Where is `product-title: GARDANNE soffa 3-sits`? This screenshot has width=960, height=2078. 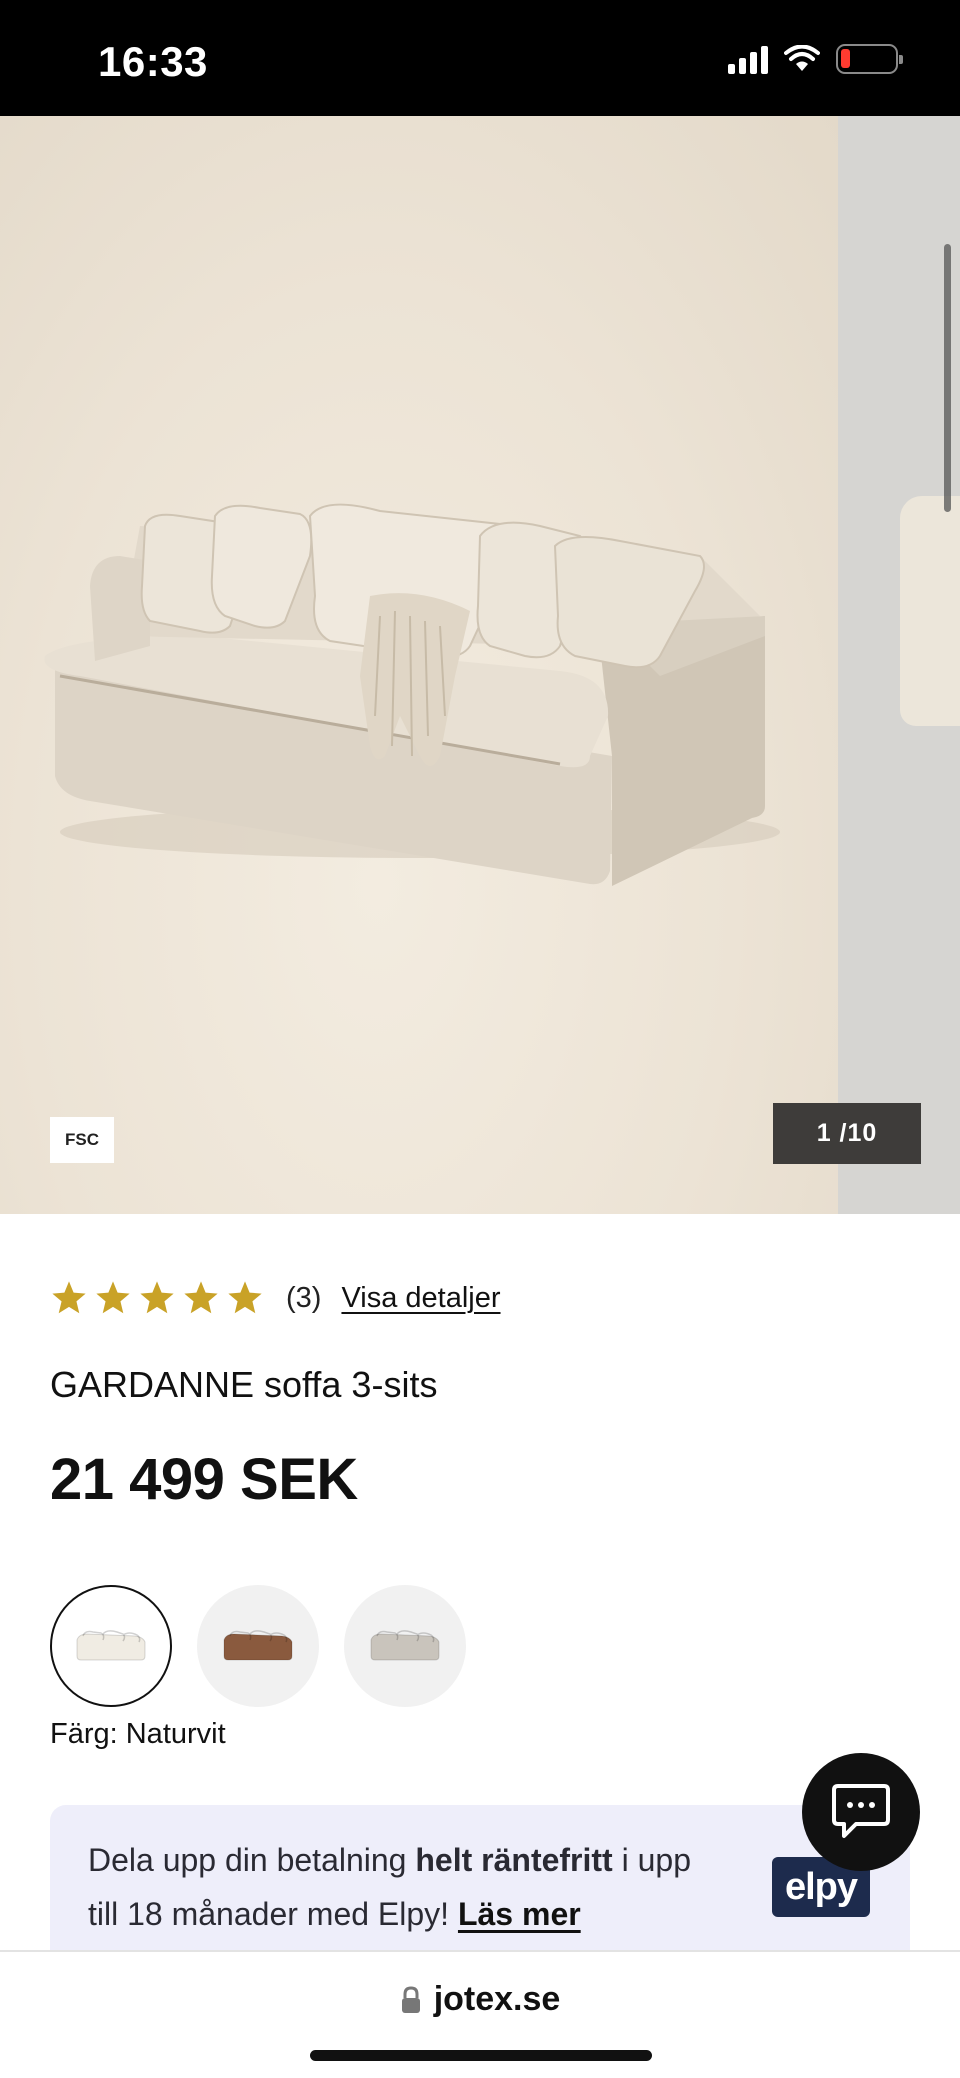
product-title: GARDANNE soffa 3-sits is located at coordinates (244, 1384).